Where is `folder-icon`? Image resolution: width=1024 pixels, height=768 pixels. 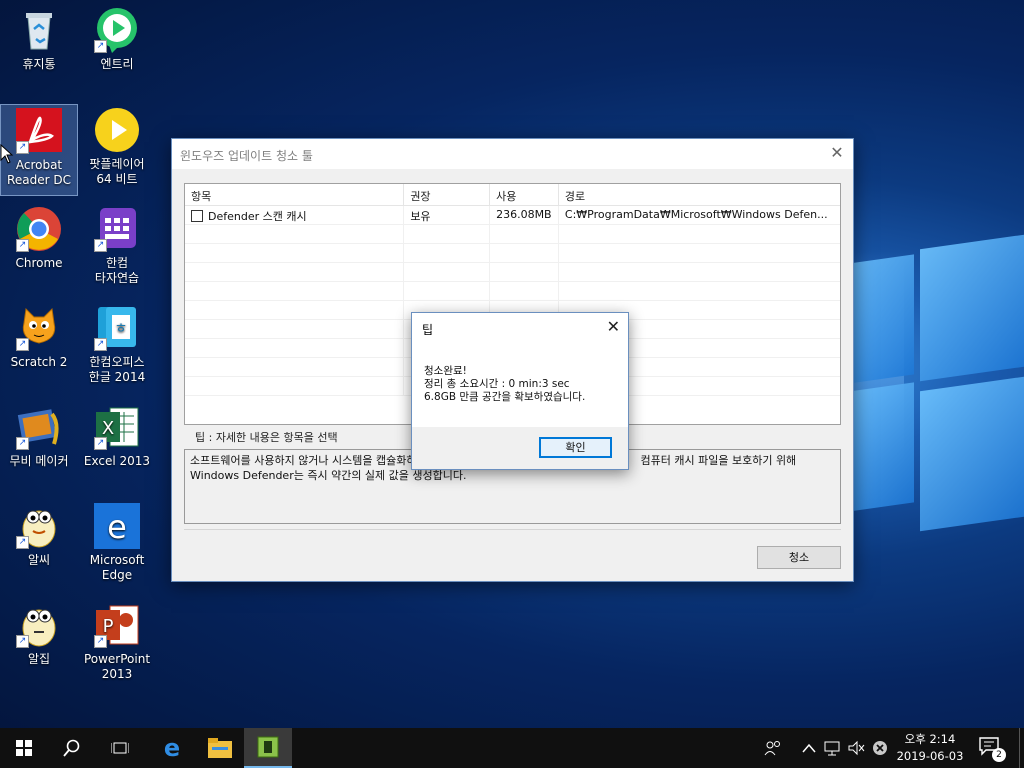 folder-icon is located at coordinates (220, 748).